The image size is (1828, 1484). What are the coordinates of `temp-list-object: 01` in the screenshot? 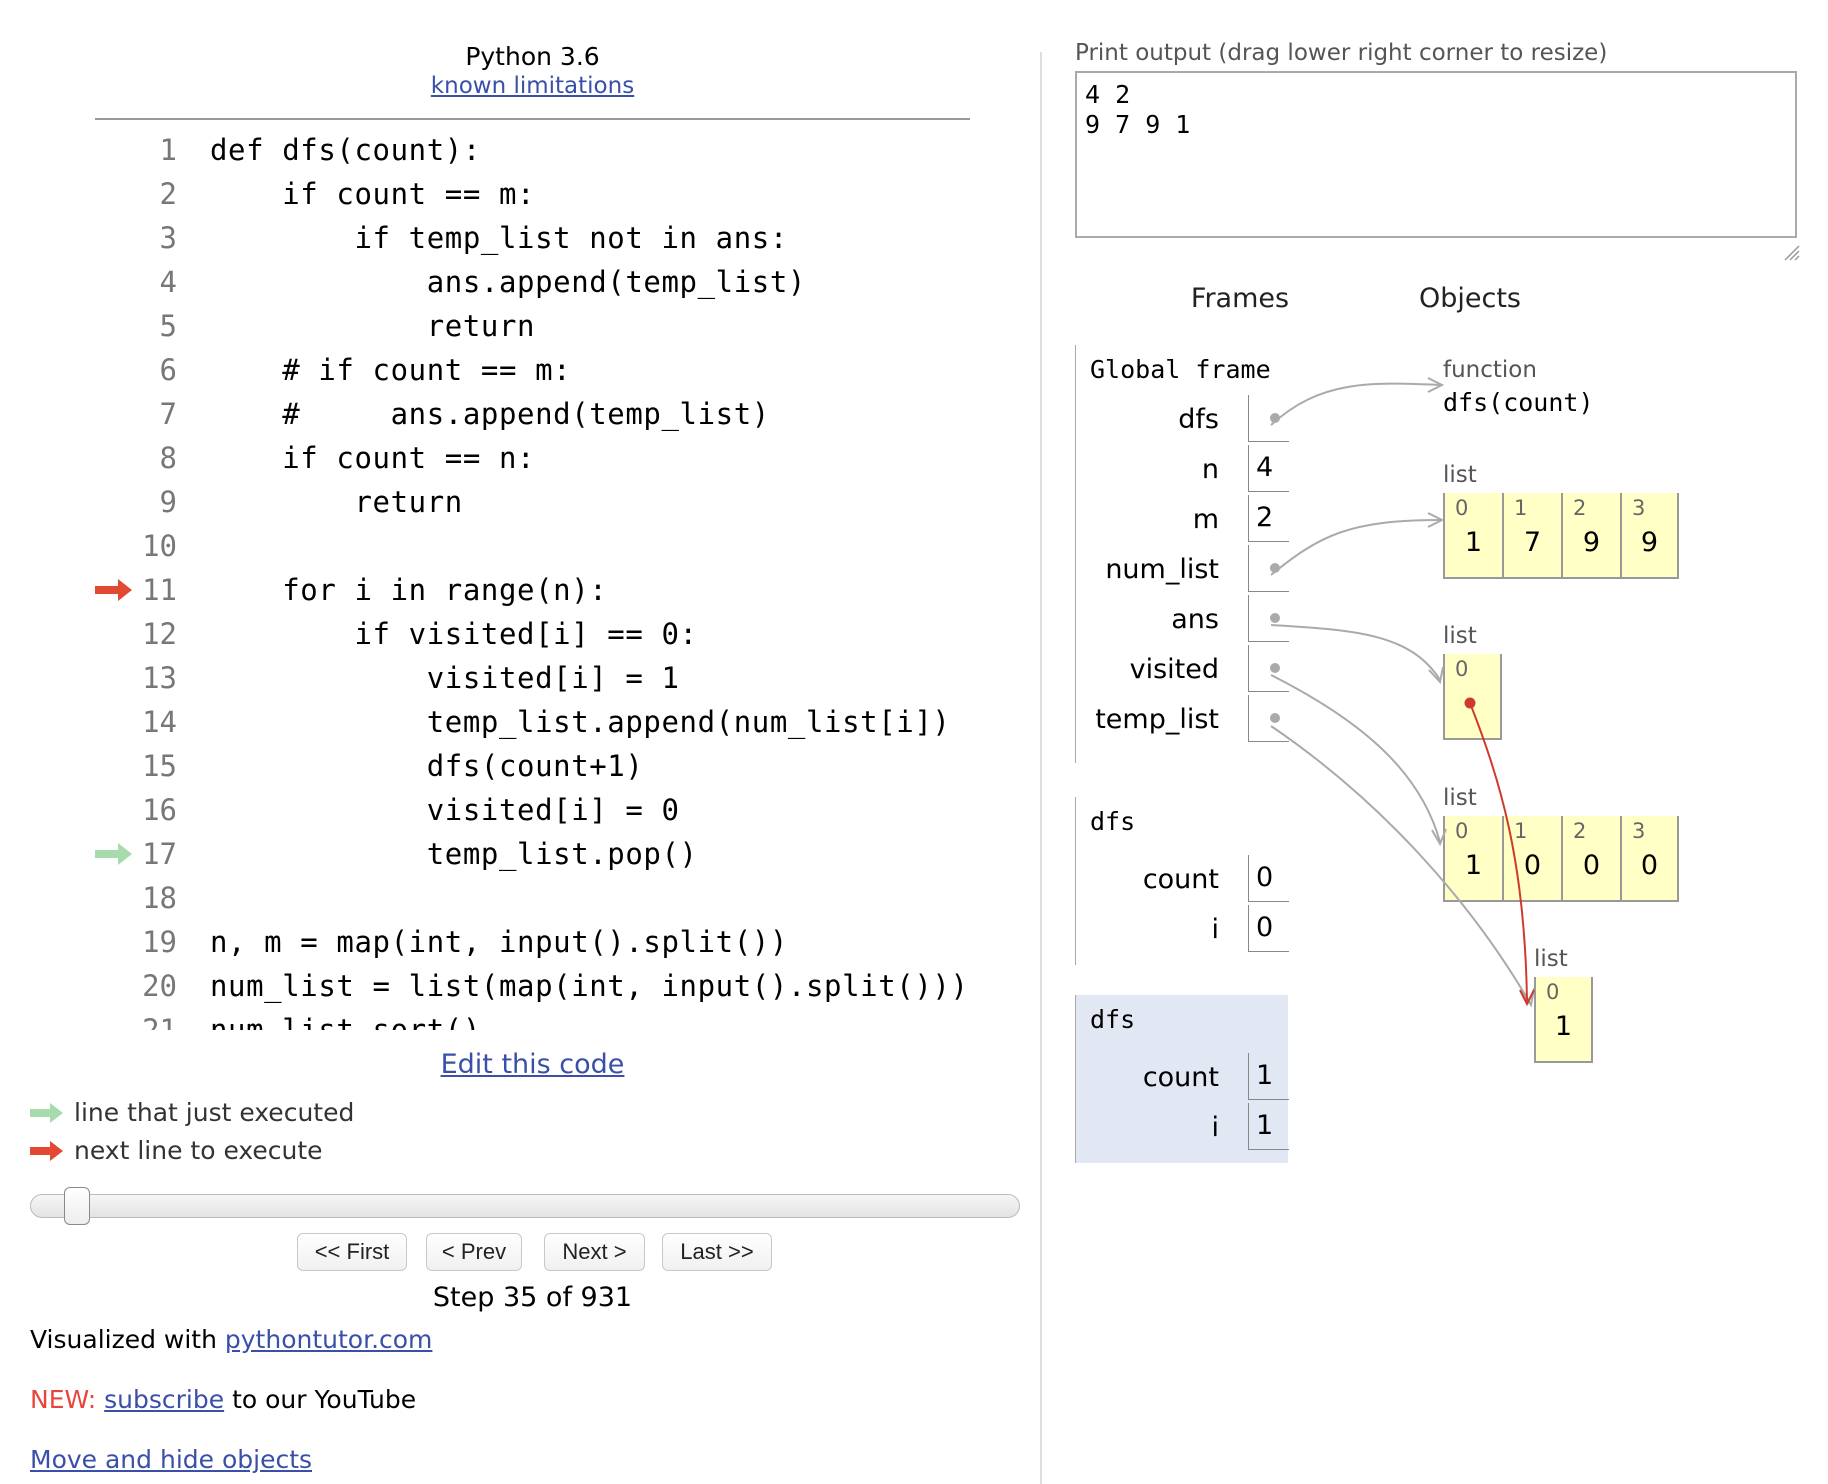 It's located at (1563, 1020).